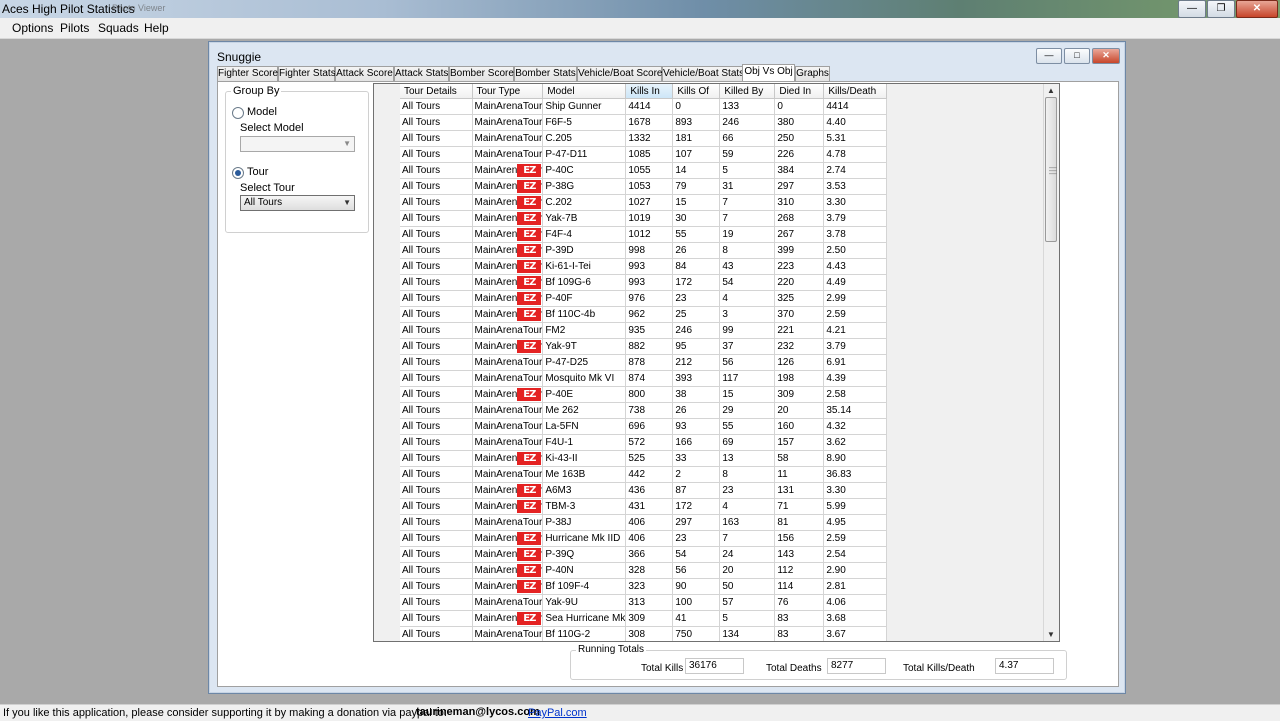 This screenshot has height=721, width=1280. What do you see at coordinates (584, 91) in the screenshot?
I see `column-header: Model` at bounding box center [584, 91].